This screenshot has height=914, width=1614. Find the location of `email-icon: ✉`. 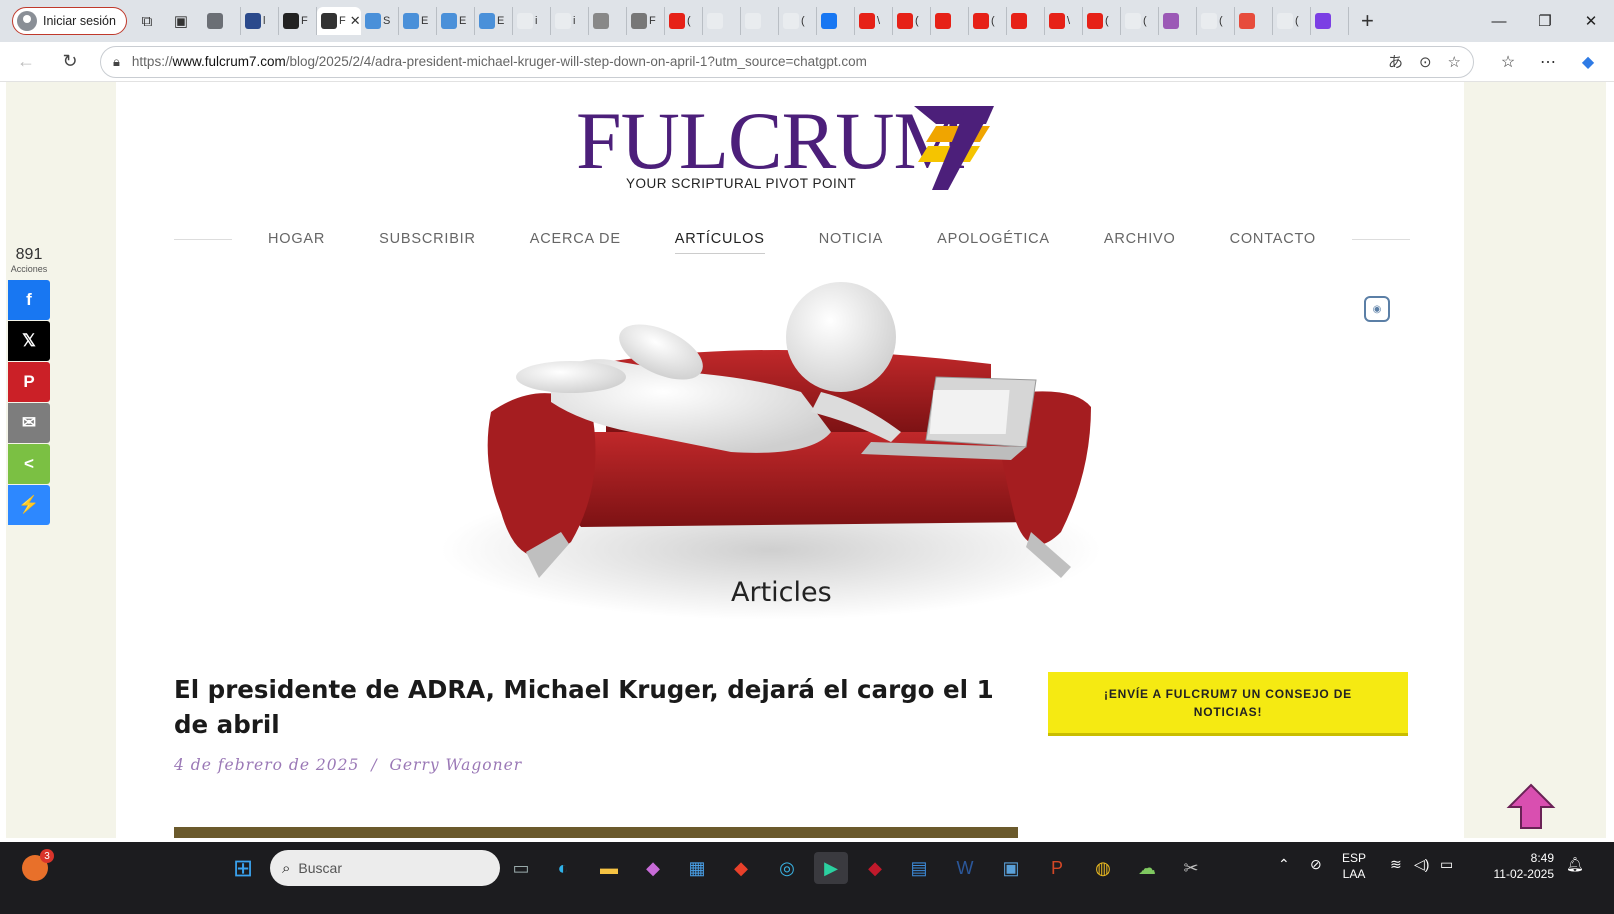

email-icon: ✉ is located at coordinates (29, 423).